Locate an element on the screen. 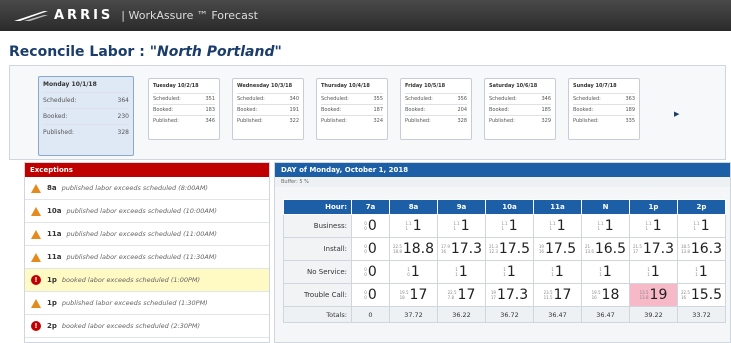  day-card-row: Booked: 189 is located at coordinates (604, 109).